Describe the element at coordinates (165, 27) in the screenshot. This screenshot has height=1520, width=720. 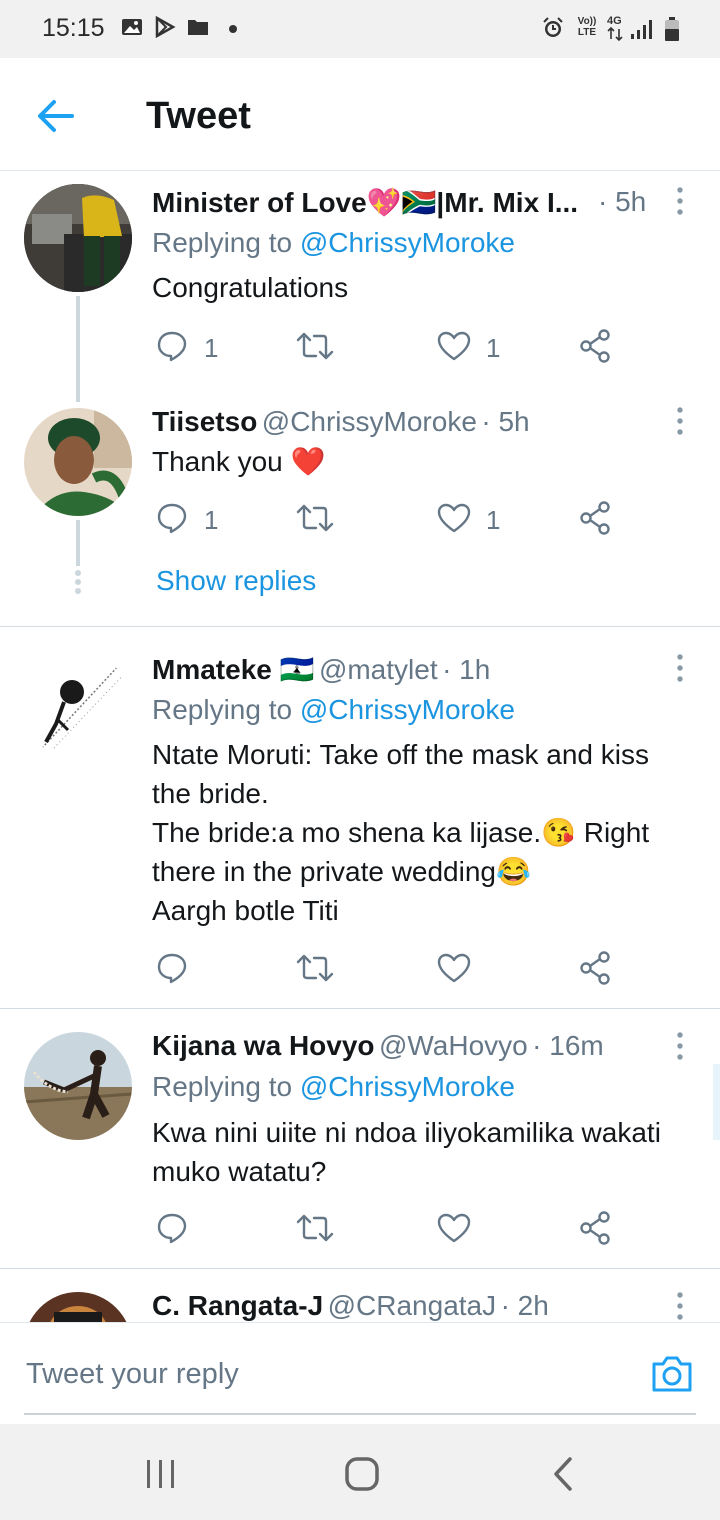
I see `play-store-icon` at that location.